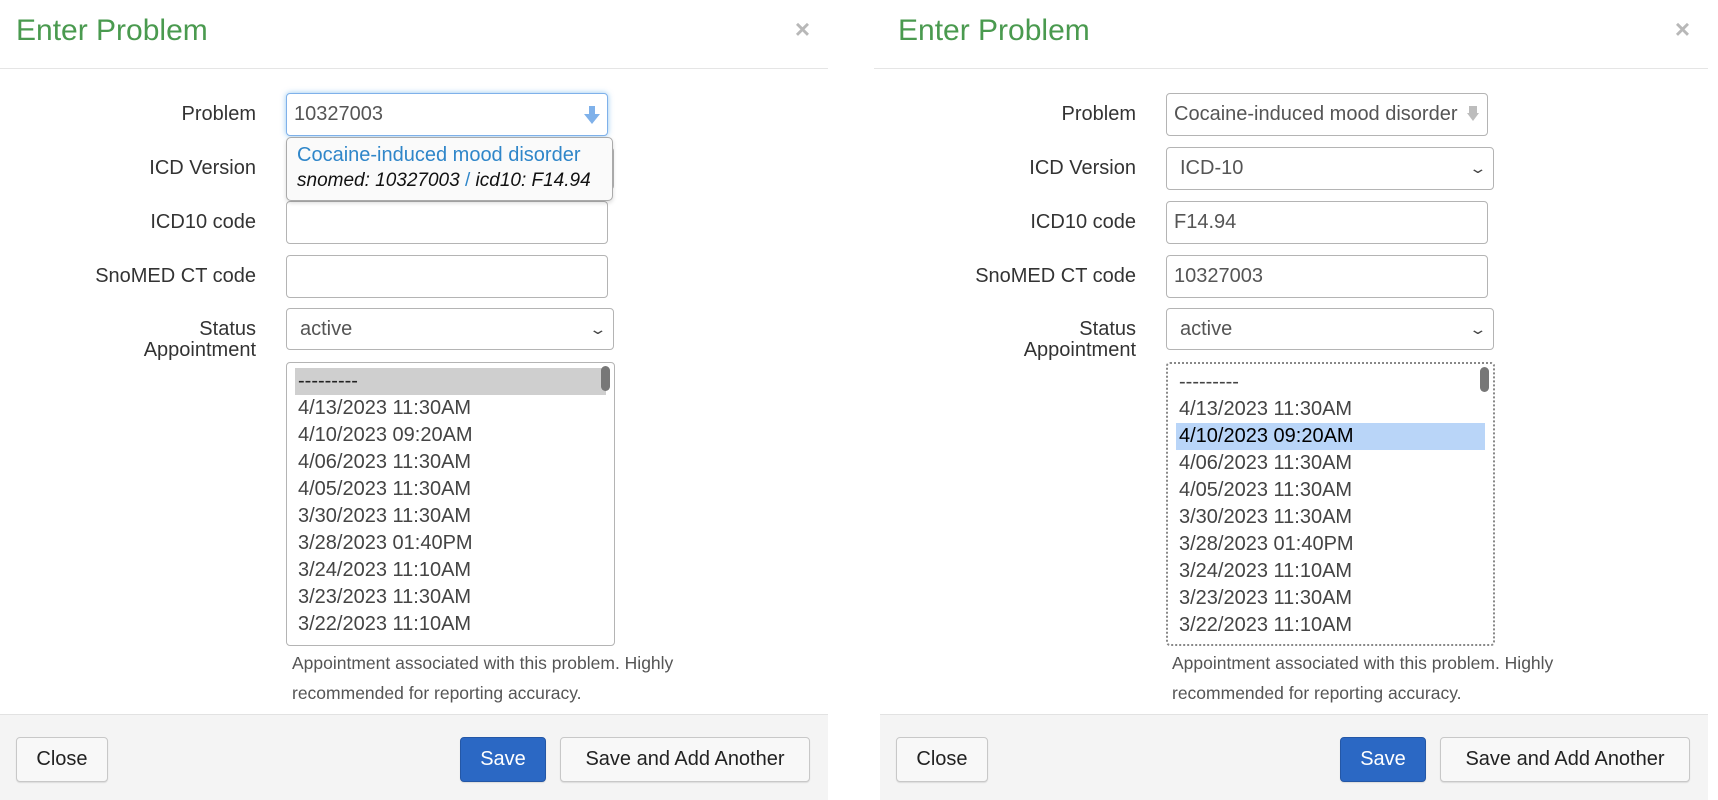  Describe the element at coordinates (1212, 168) in the screenshot. I see `icd-version-value: ICD-10` at that location.